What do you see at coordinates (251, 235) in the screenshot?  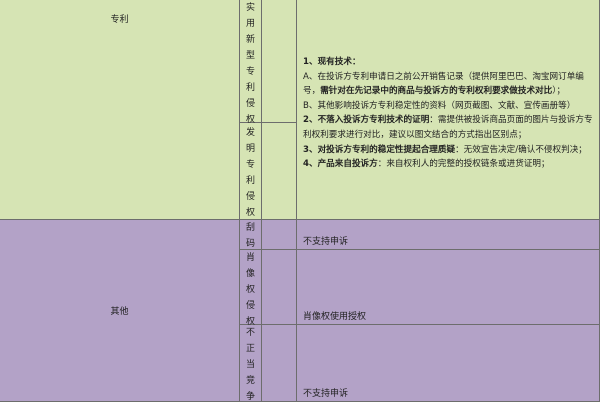 I see `type-code-scraping: 刮 码` at bounding box center [251, 235].